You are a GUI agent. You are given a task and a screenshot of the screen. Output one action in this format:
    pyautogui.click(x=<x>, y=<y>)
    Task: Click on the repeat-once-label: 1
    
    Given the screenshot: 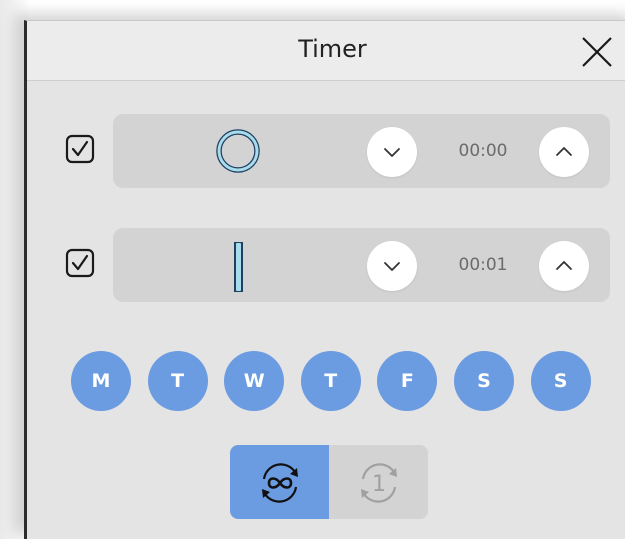 What is the action you would take?
    pyautogui.click(x=379, y=484)
    